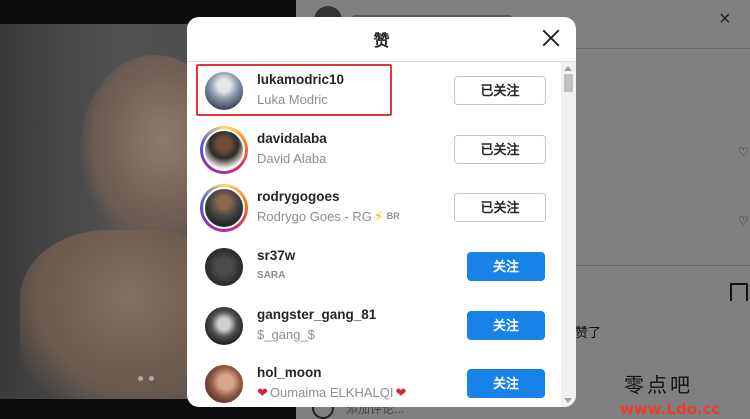  I want to click on list-item: sr37w SARA 关注, so click(374, 267).